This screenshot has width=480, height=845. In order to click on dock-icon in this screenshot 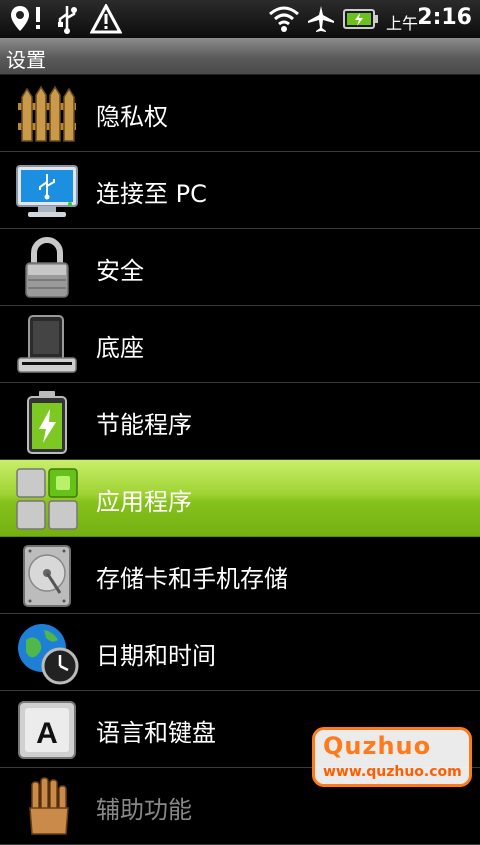, I will do `click(47, 345)`.